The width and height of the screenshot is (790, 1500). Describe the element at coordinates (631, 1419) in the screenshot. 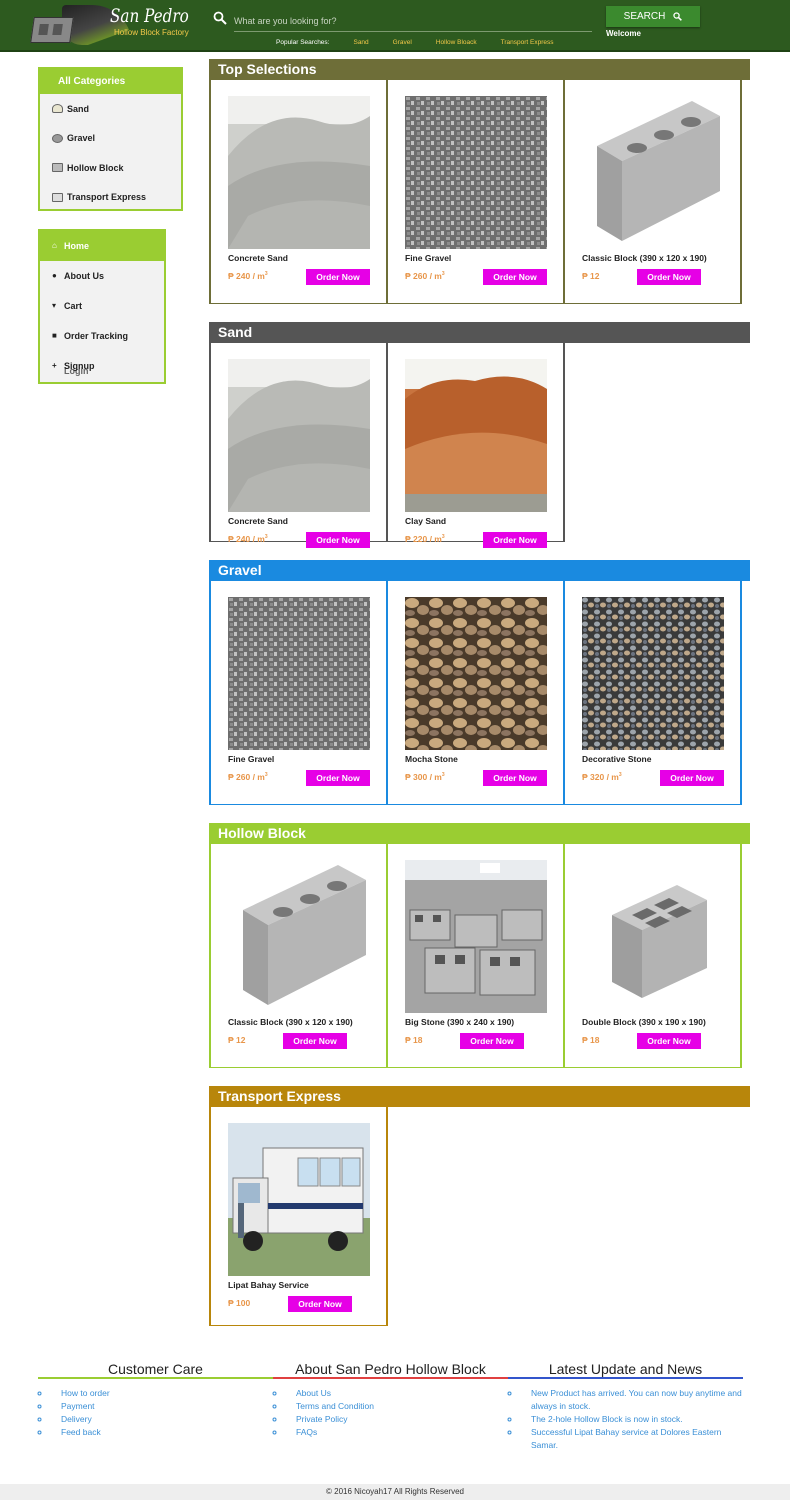

I see `news-item: The 2-hole Hollow Block is now in stock.` at that location.